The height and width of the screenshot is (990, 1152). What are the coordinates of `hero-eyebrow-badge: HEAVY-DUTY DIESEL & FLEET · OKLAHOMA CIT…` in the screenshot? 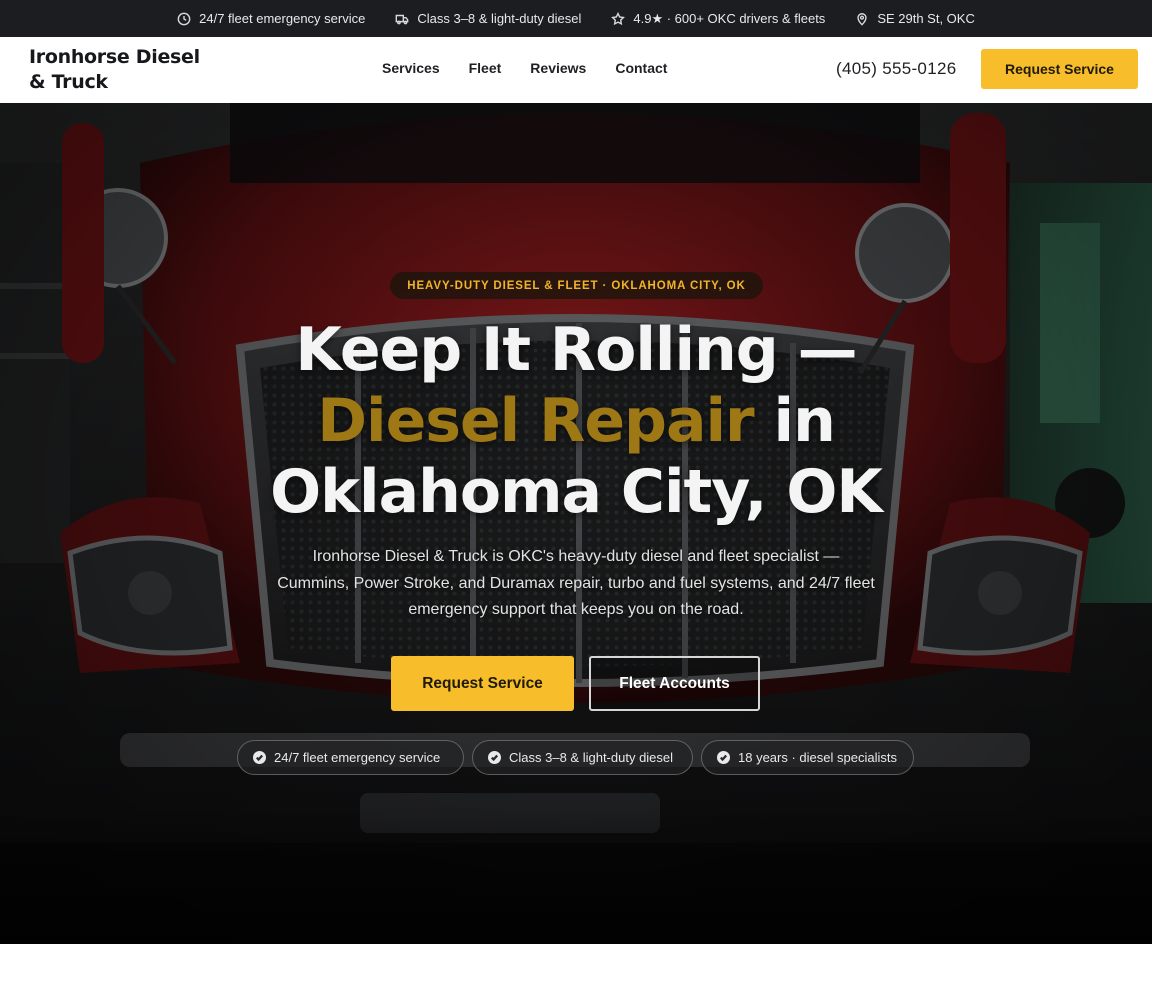 It's located at (576, 285).